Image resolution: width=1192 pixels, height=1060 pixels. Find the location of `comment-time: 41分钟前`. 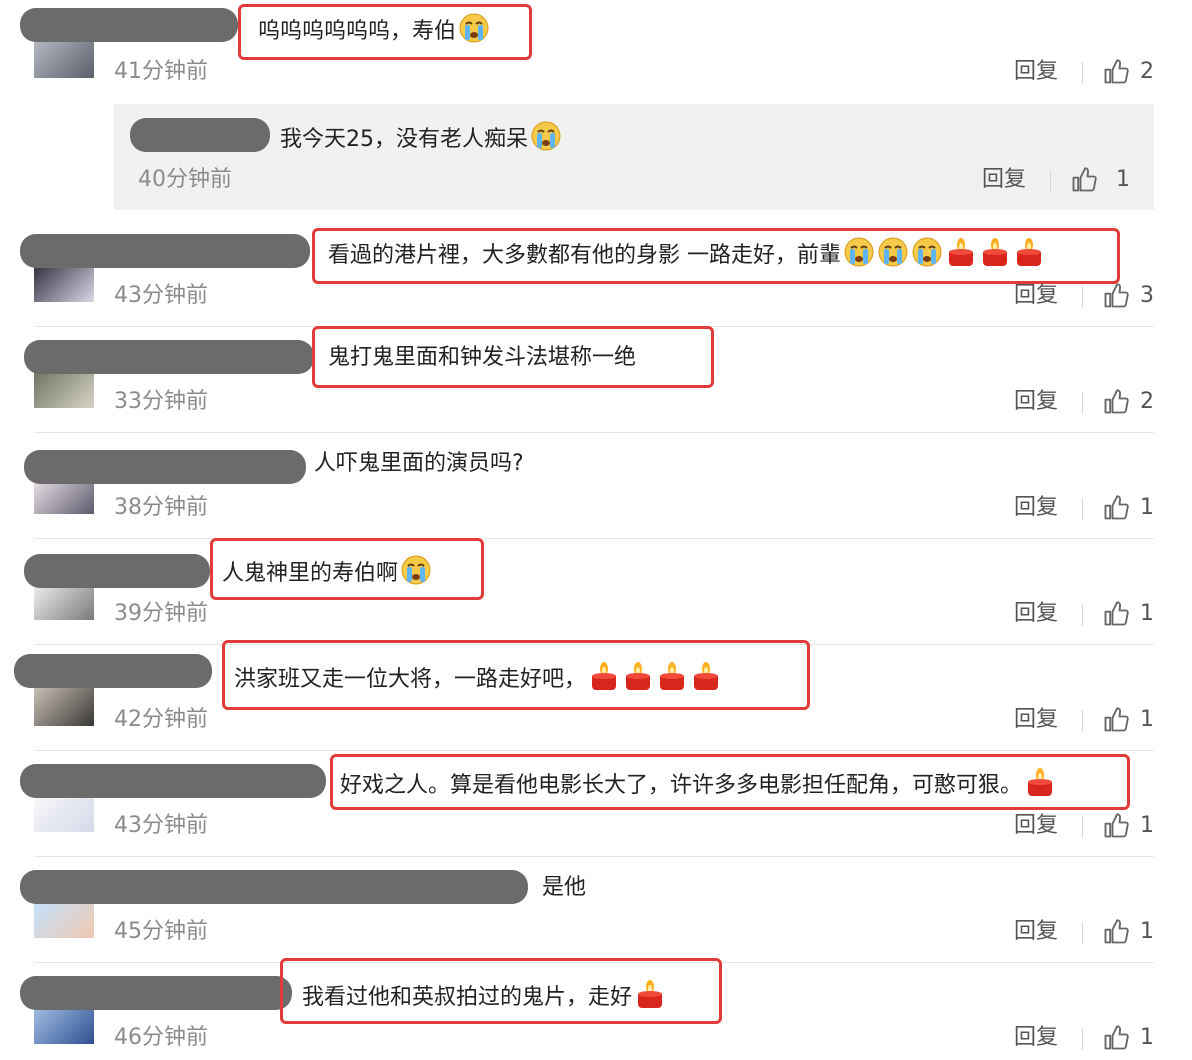

comment-time: 41分钟前 is located at coordinates (161, 71).